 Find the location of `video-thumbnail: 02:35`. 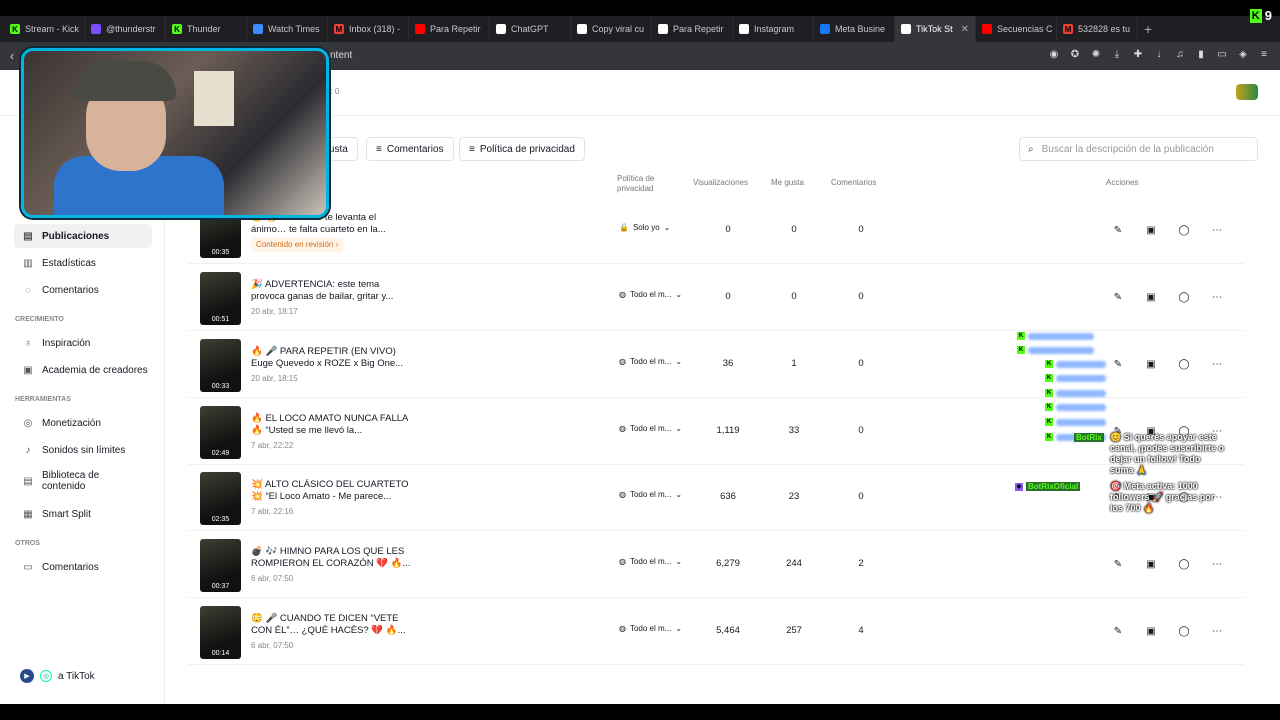

video-thumbnail: 02:35 is located at coordinates (220, 498).